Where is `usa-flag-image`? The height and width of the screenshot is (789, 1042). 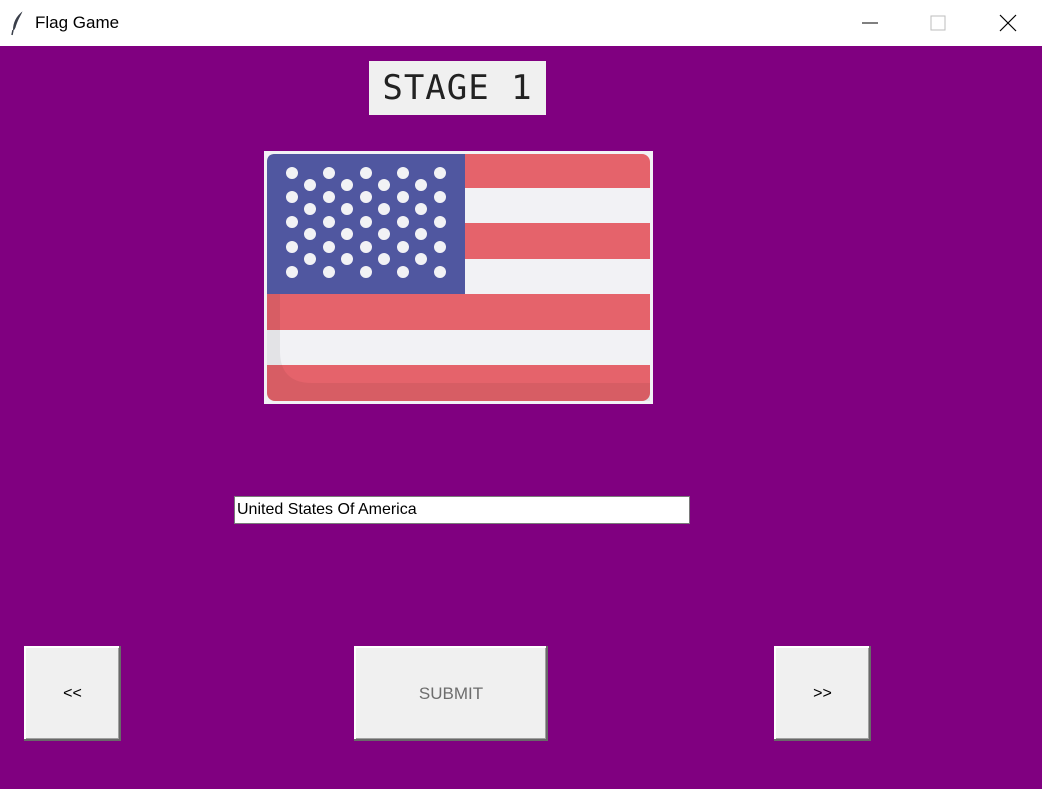 usa-flag-image is located at coordinates (458, 277).